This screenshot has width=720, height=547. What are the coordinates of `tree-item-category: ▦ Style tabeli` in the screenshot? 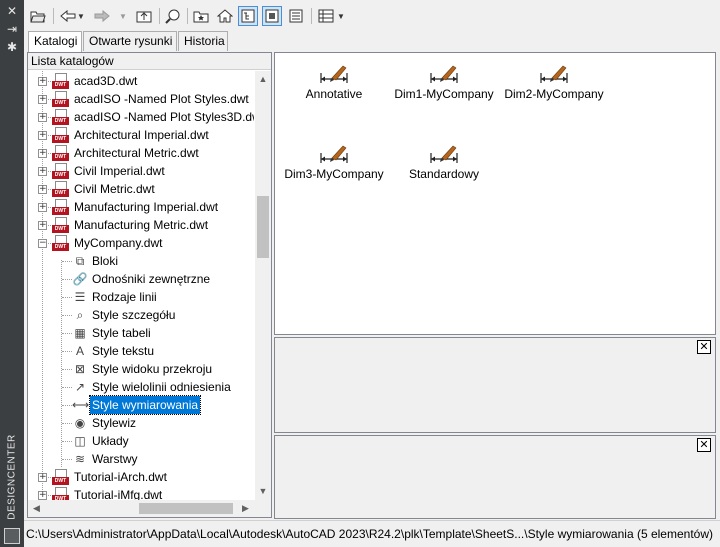 It's located at (141, 333).